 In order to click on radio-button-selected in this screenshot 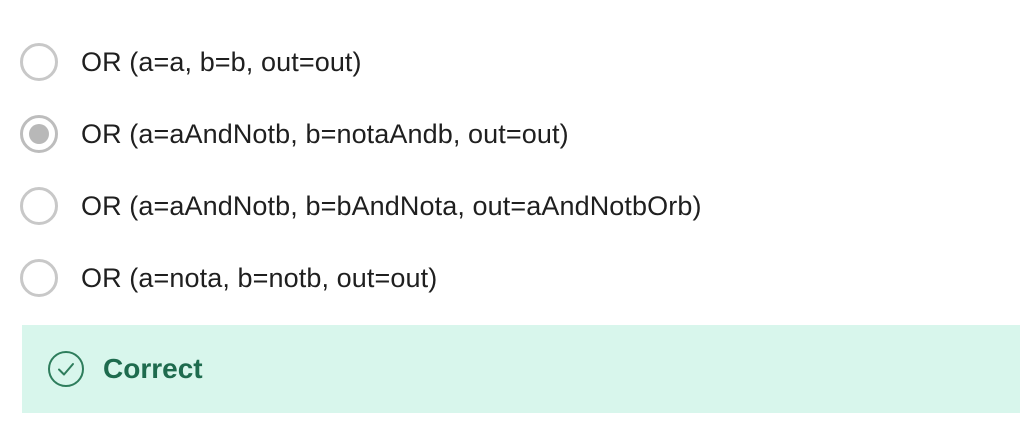, I will do `click(39, 134)`.